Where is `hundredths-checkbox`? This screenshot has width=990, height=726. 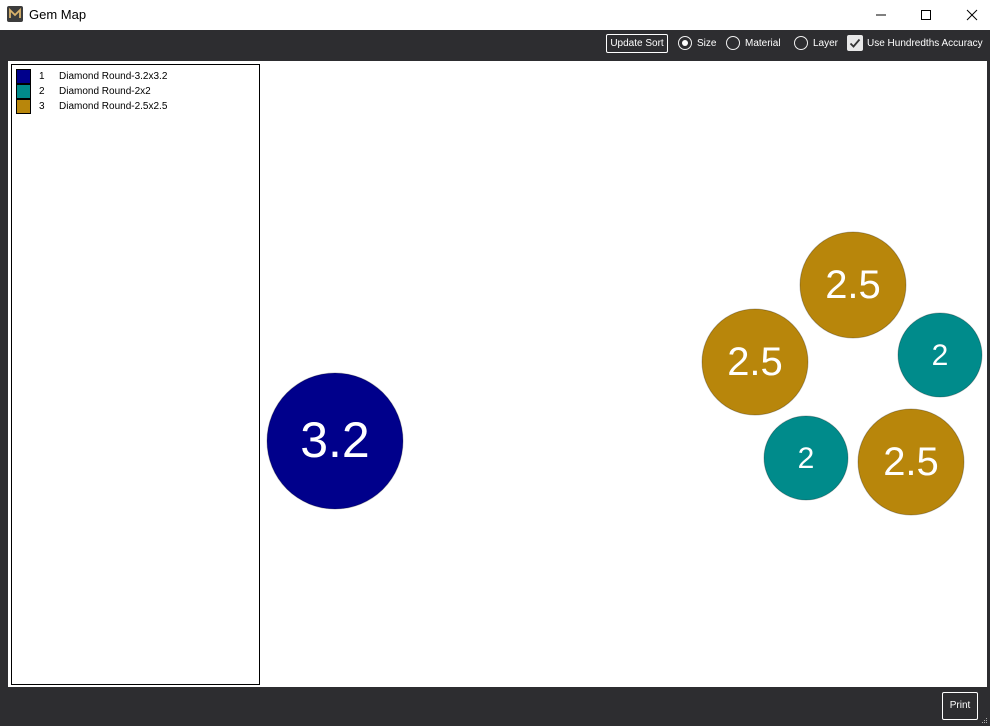
hundredths-checkbox is located at coordinates (855, 43).